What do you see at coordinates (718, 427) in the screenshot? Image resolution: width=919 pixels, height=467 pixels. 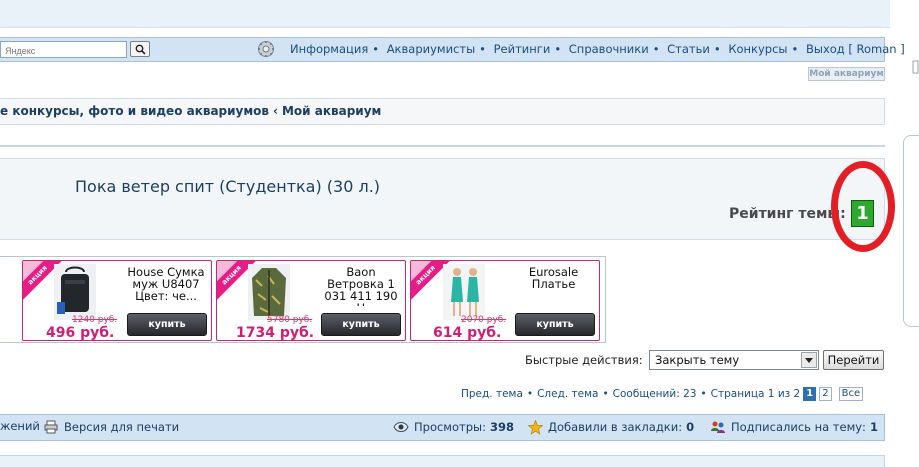 I see `users-icon` at bounding box center [718, 427].